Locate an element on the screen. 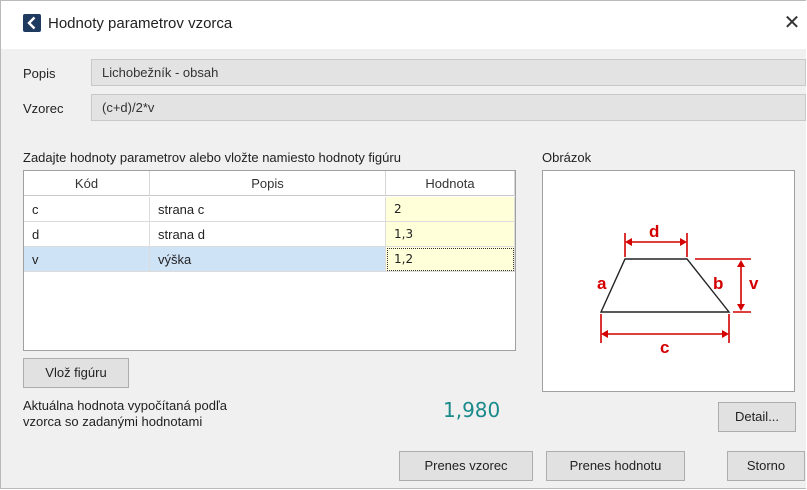 The image size is (807, 490). code-cell: d is located at coordinates (87, 234).